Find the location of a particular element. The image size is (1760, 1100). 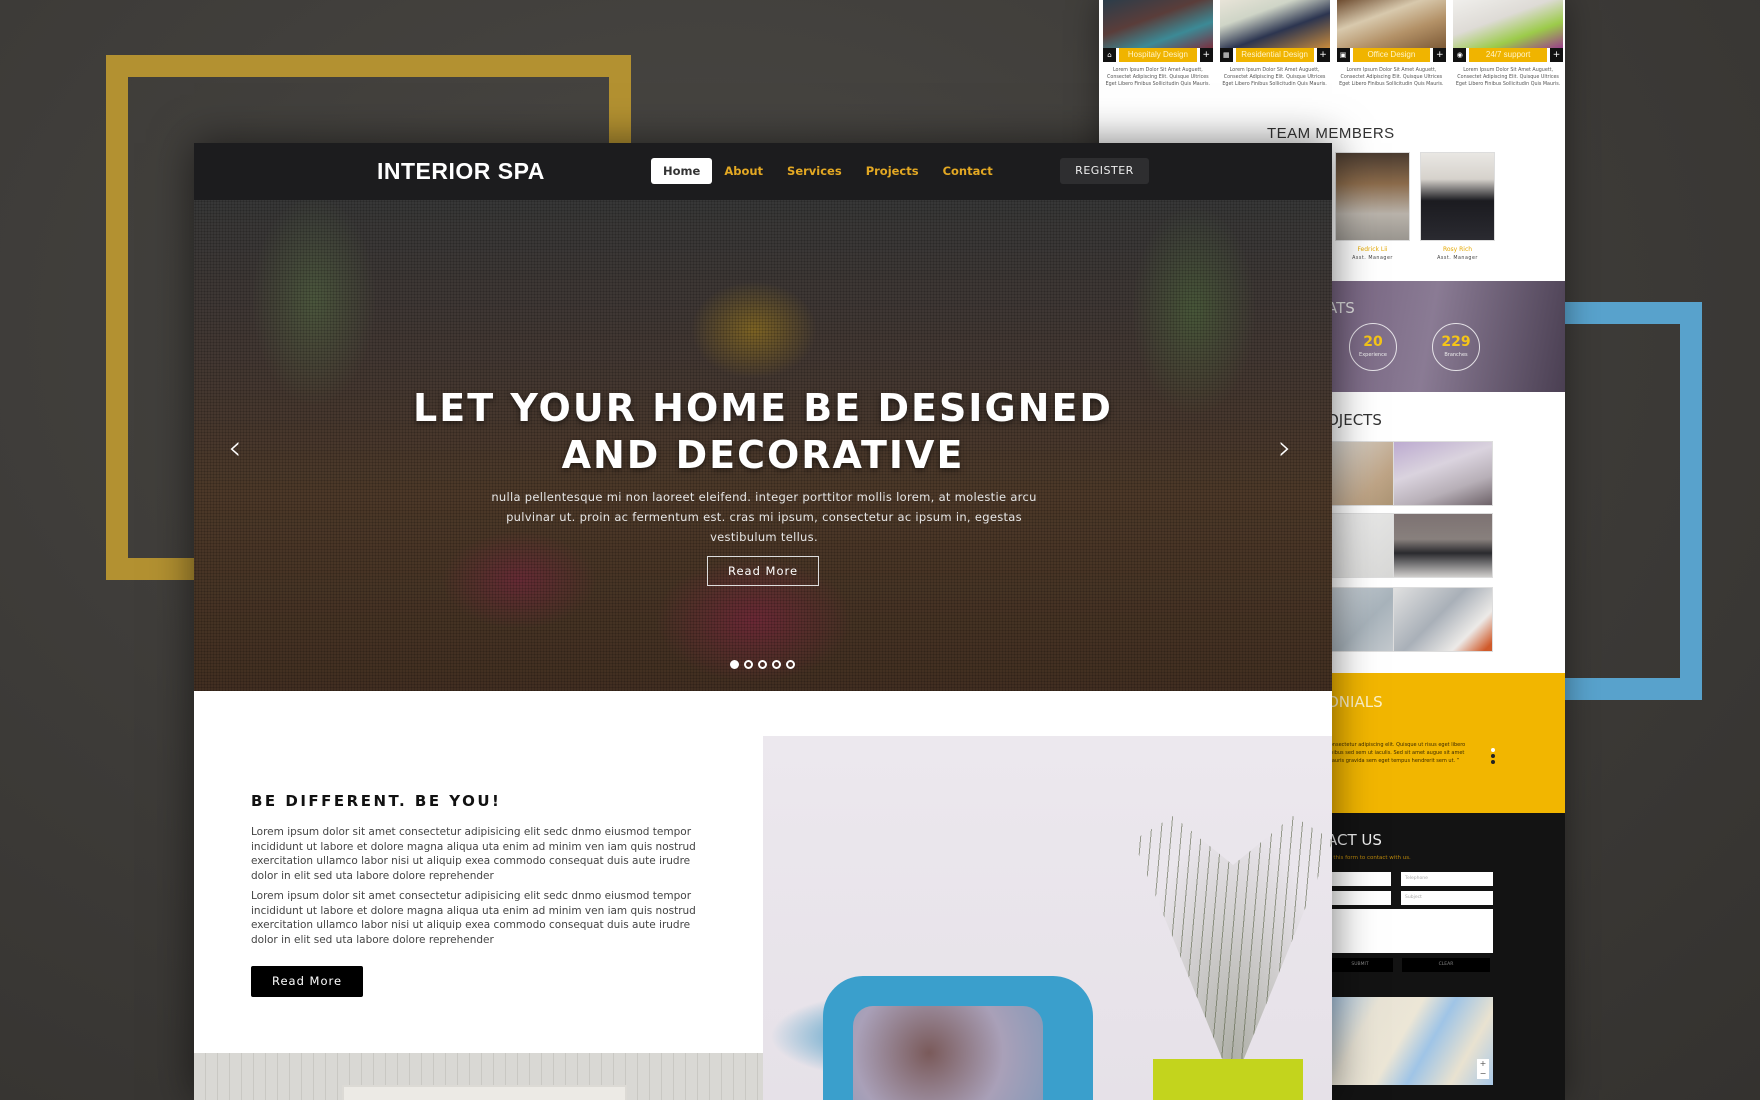

stat-value: 20 is located at coordinates (1373, 342).